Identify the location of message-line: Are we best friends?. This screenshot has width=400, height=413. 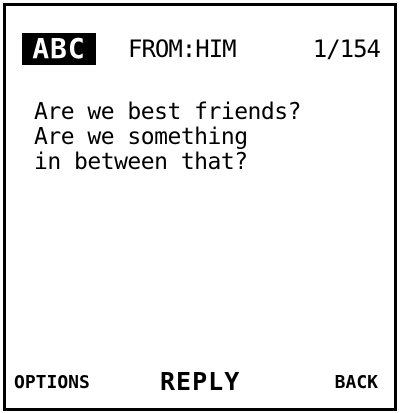
(167, 112).